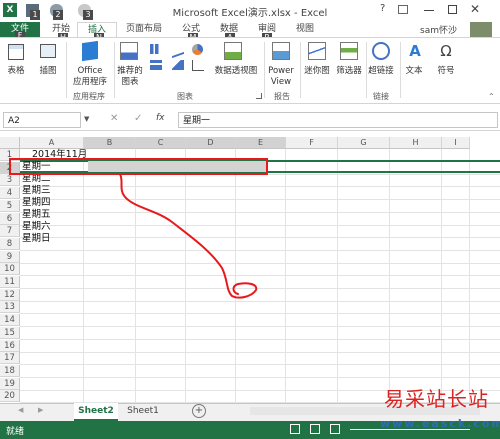 The width and height of the screenshot is (500, 439). I want to click on scroll-right-icon: ▶, so click(40, 410).